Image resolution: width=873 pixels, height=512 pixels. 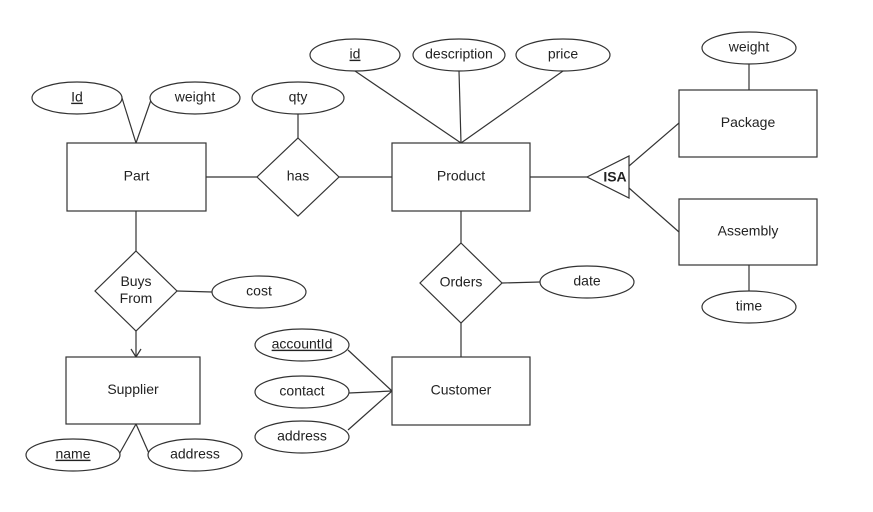 I want to click on entity-label: Supplier, so click(x=133, y=389).